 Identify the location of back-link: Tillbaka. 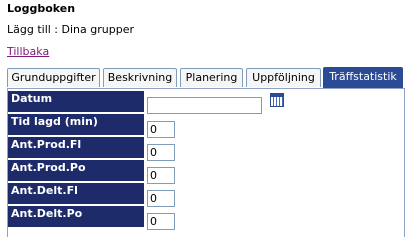
(28, 51).